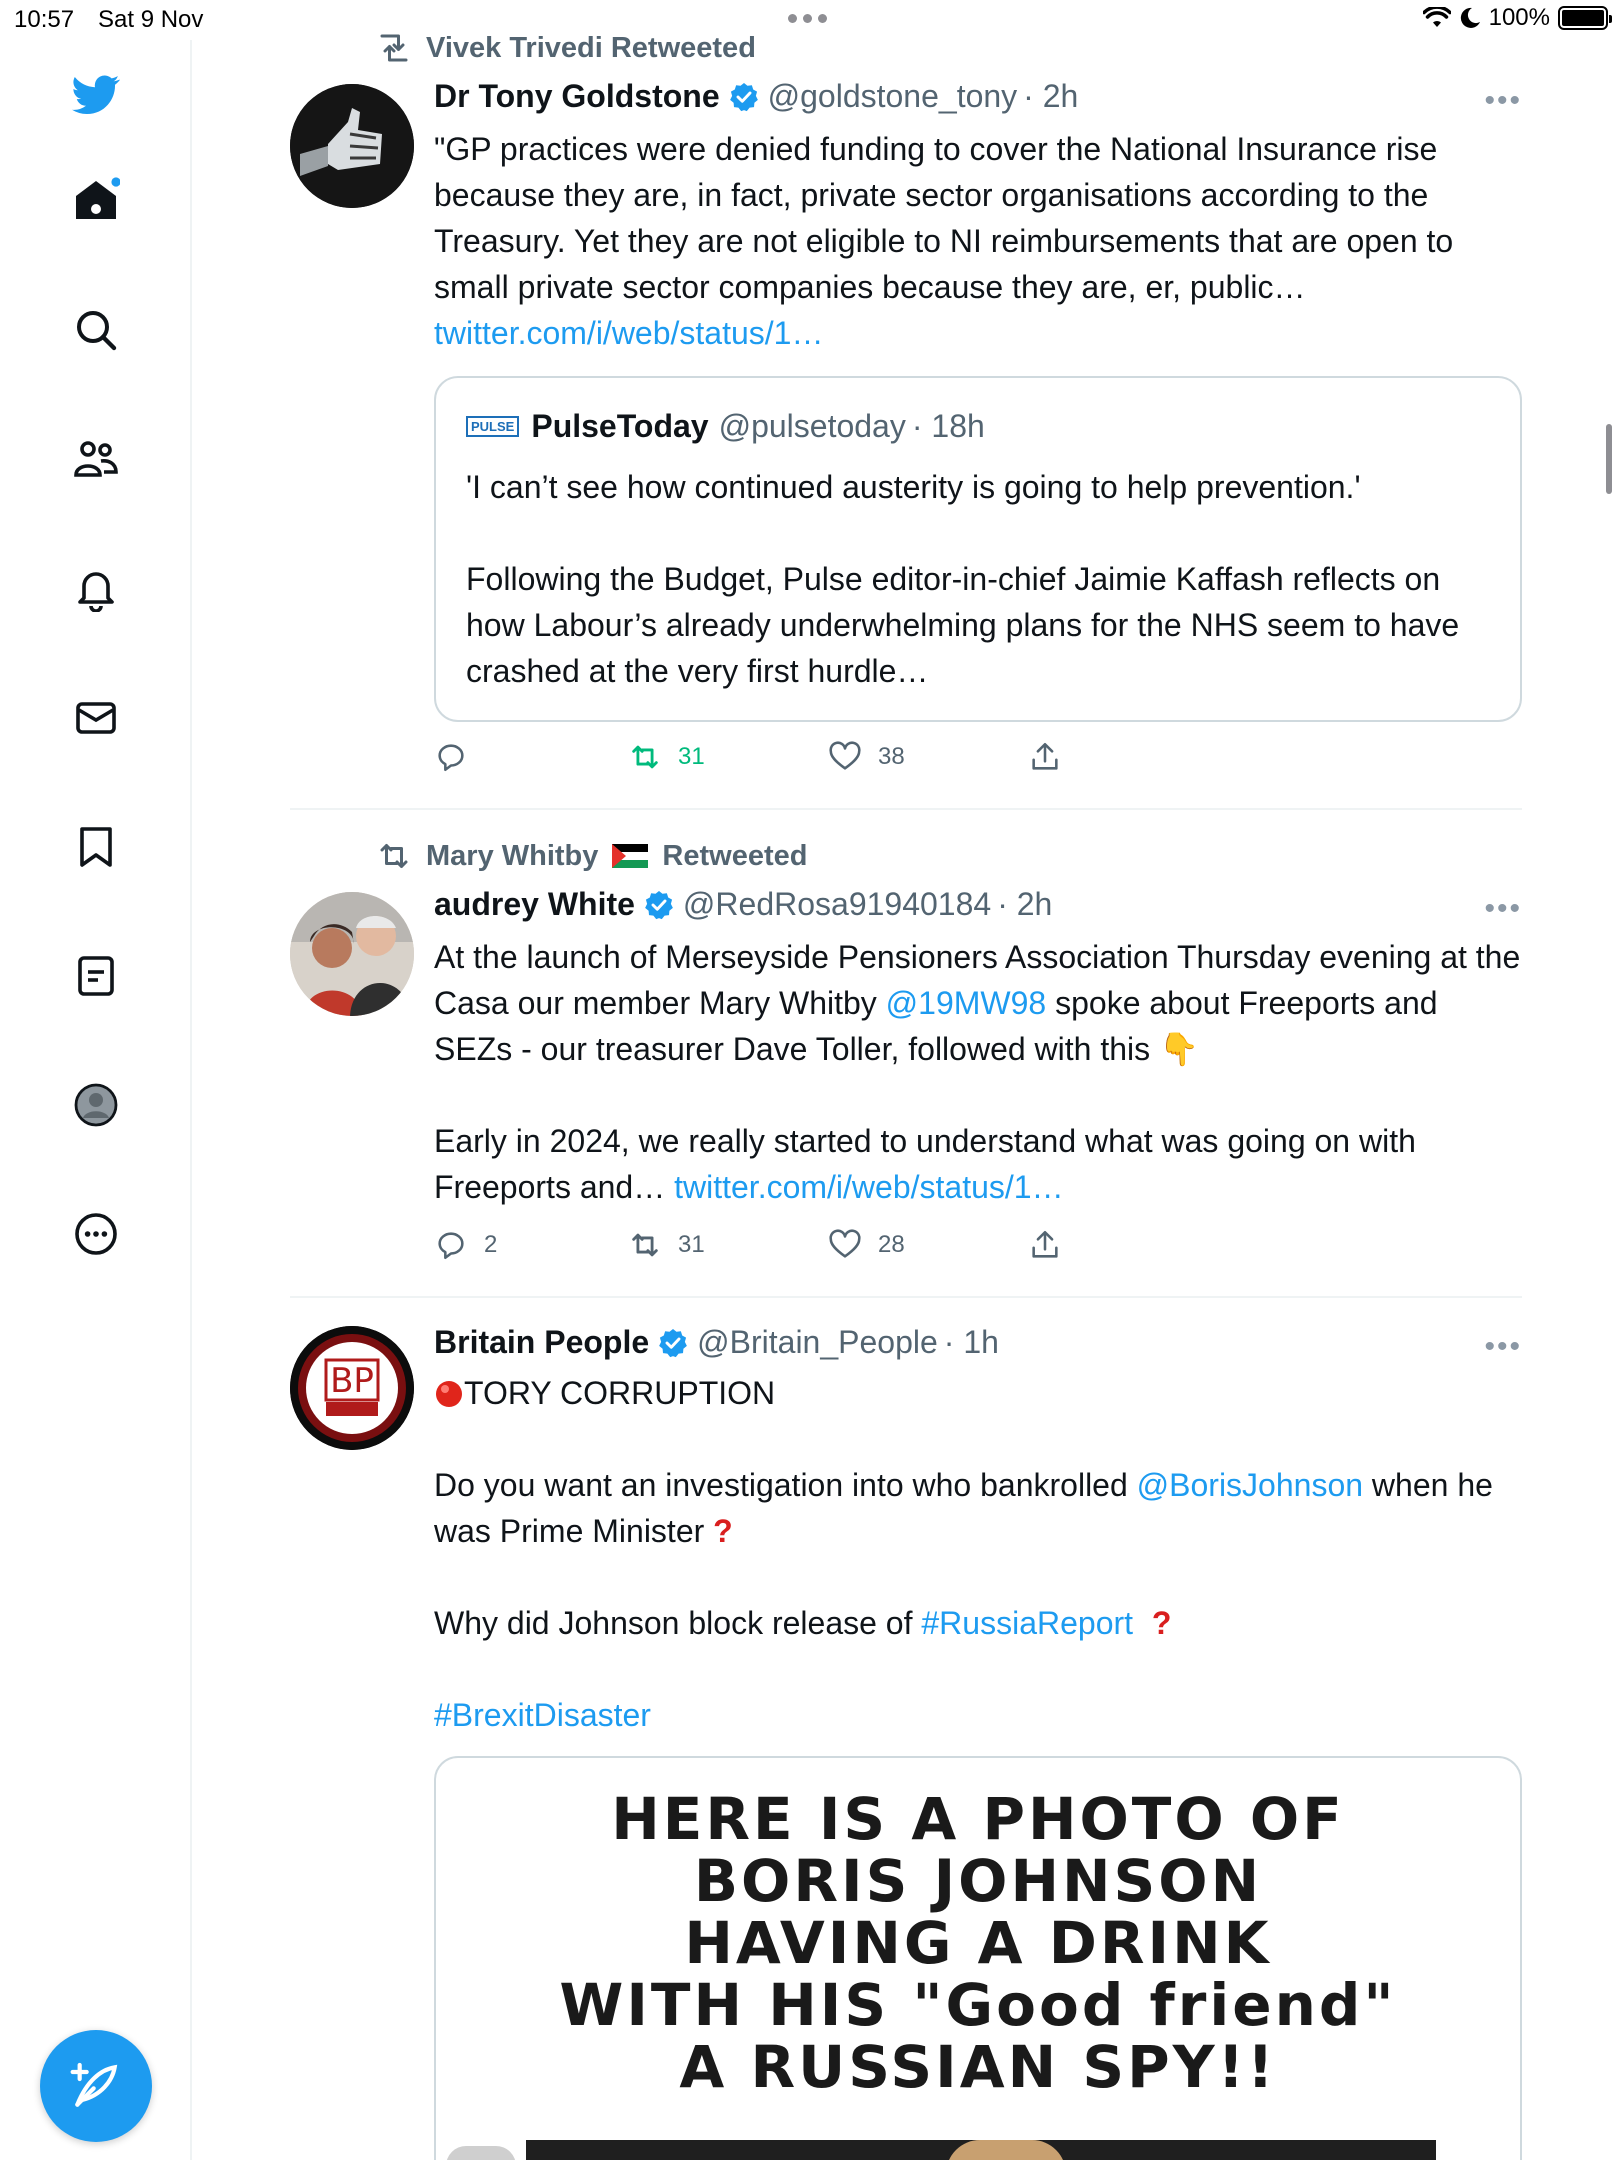 The image size is (1620, 2160). What do you see at coordinates (1609, 459) in the screenshot?
I see `scrollbar` at bounding box center [1609, 459].